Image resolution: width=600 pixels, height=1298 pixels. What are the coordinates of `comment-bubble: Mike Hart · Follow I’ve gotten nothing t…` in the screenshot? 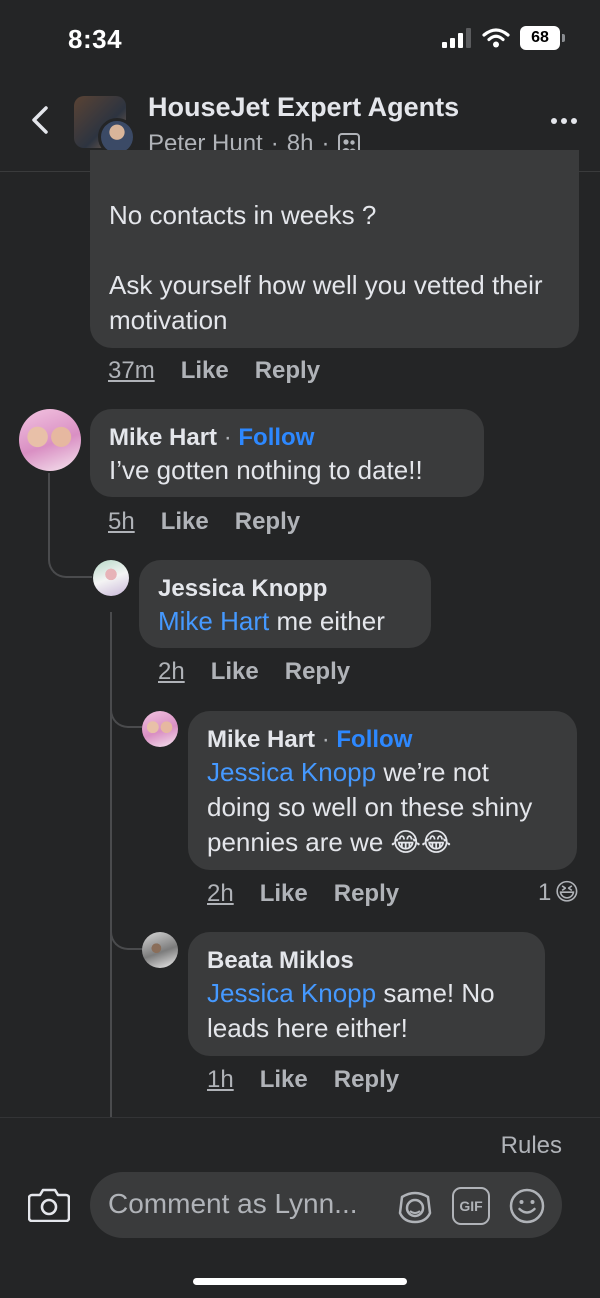 It's located at (287, 453).